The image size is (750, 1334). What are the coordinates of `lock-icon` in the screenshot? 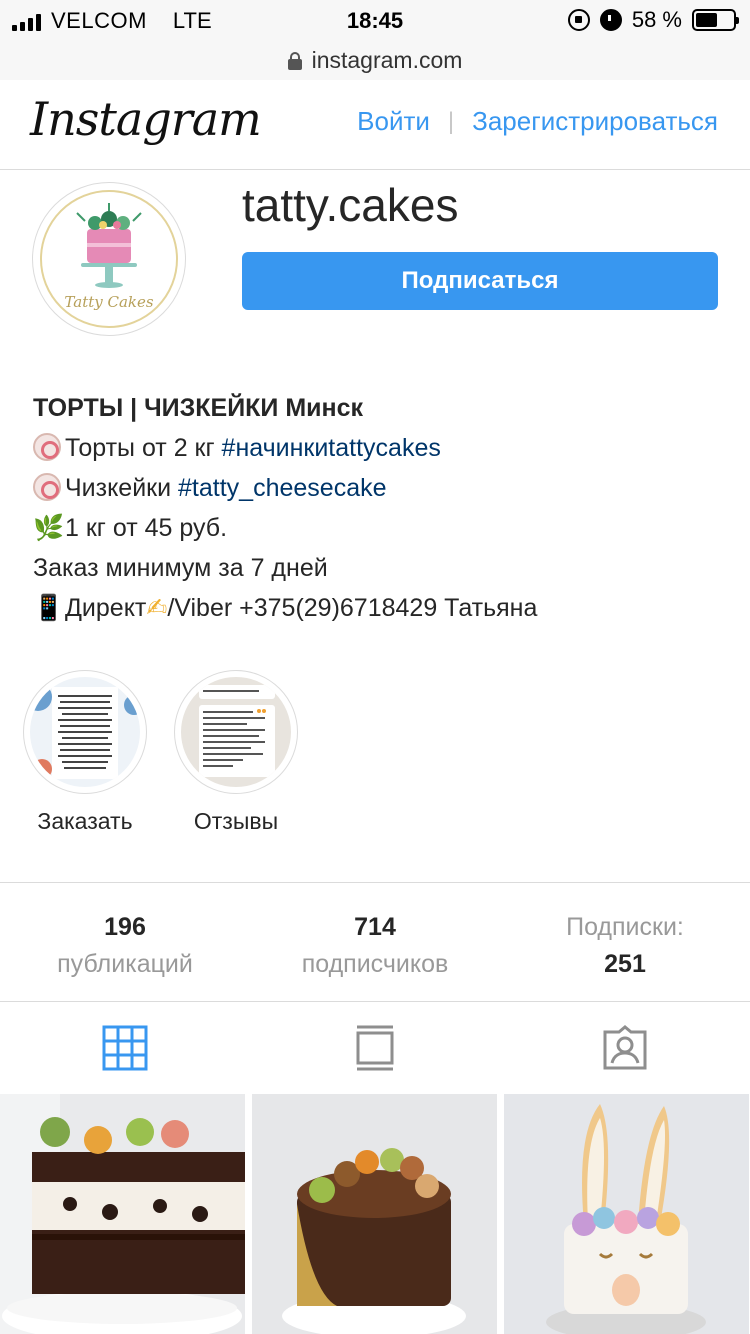 It's located at (294, 61).